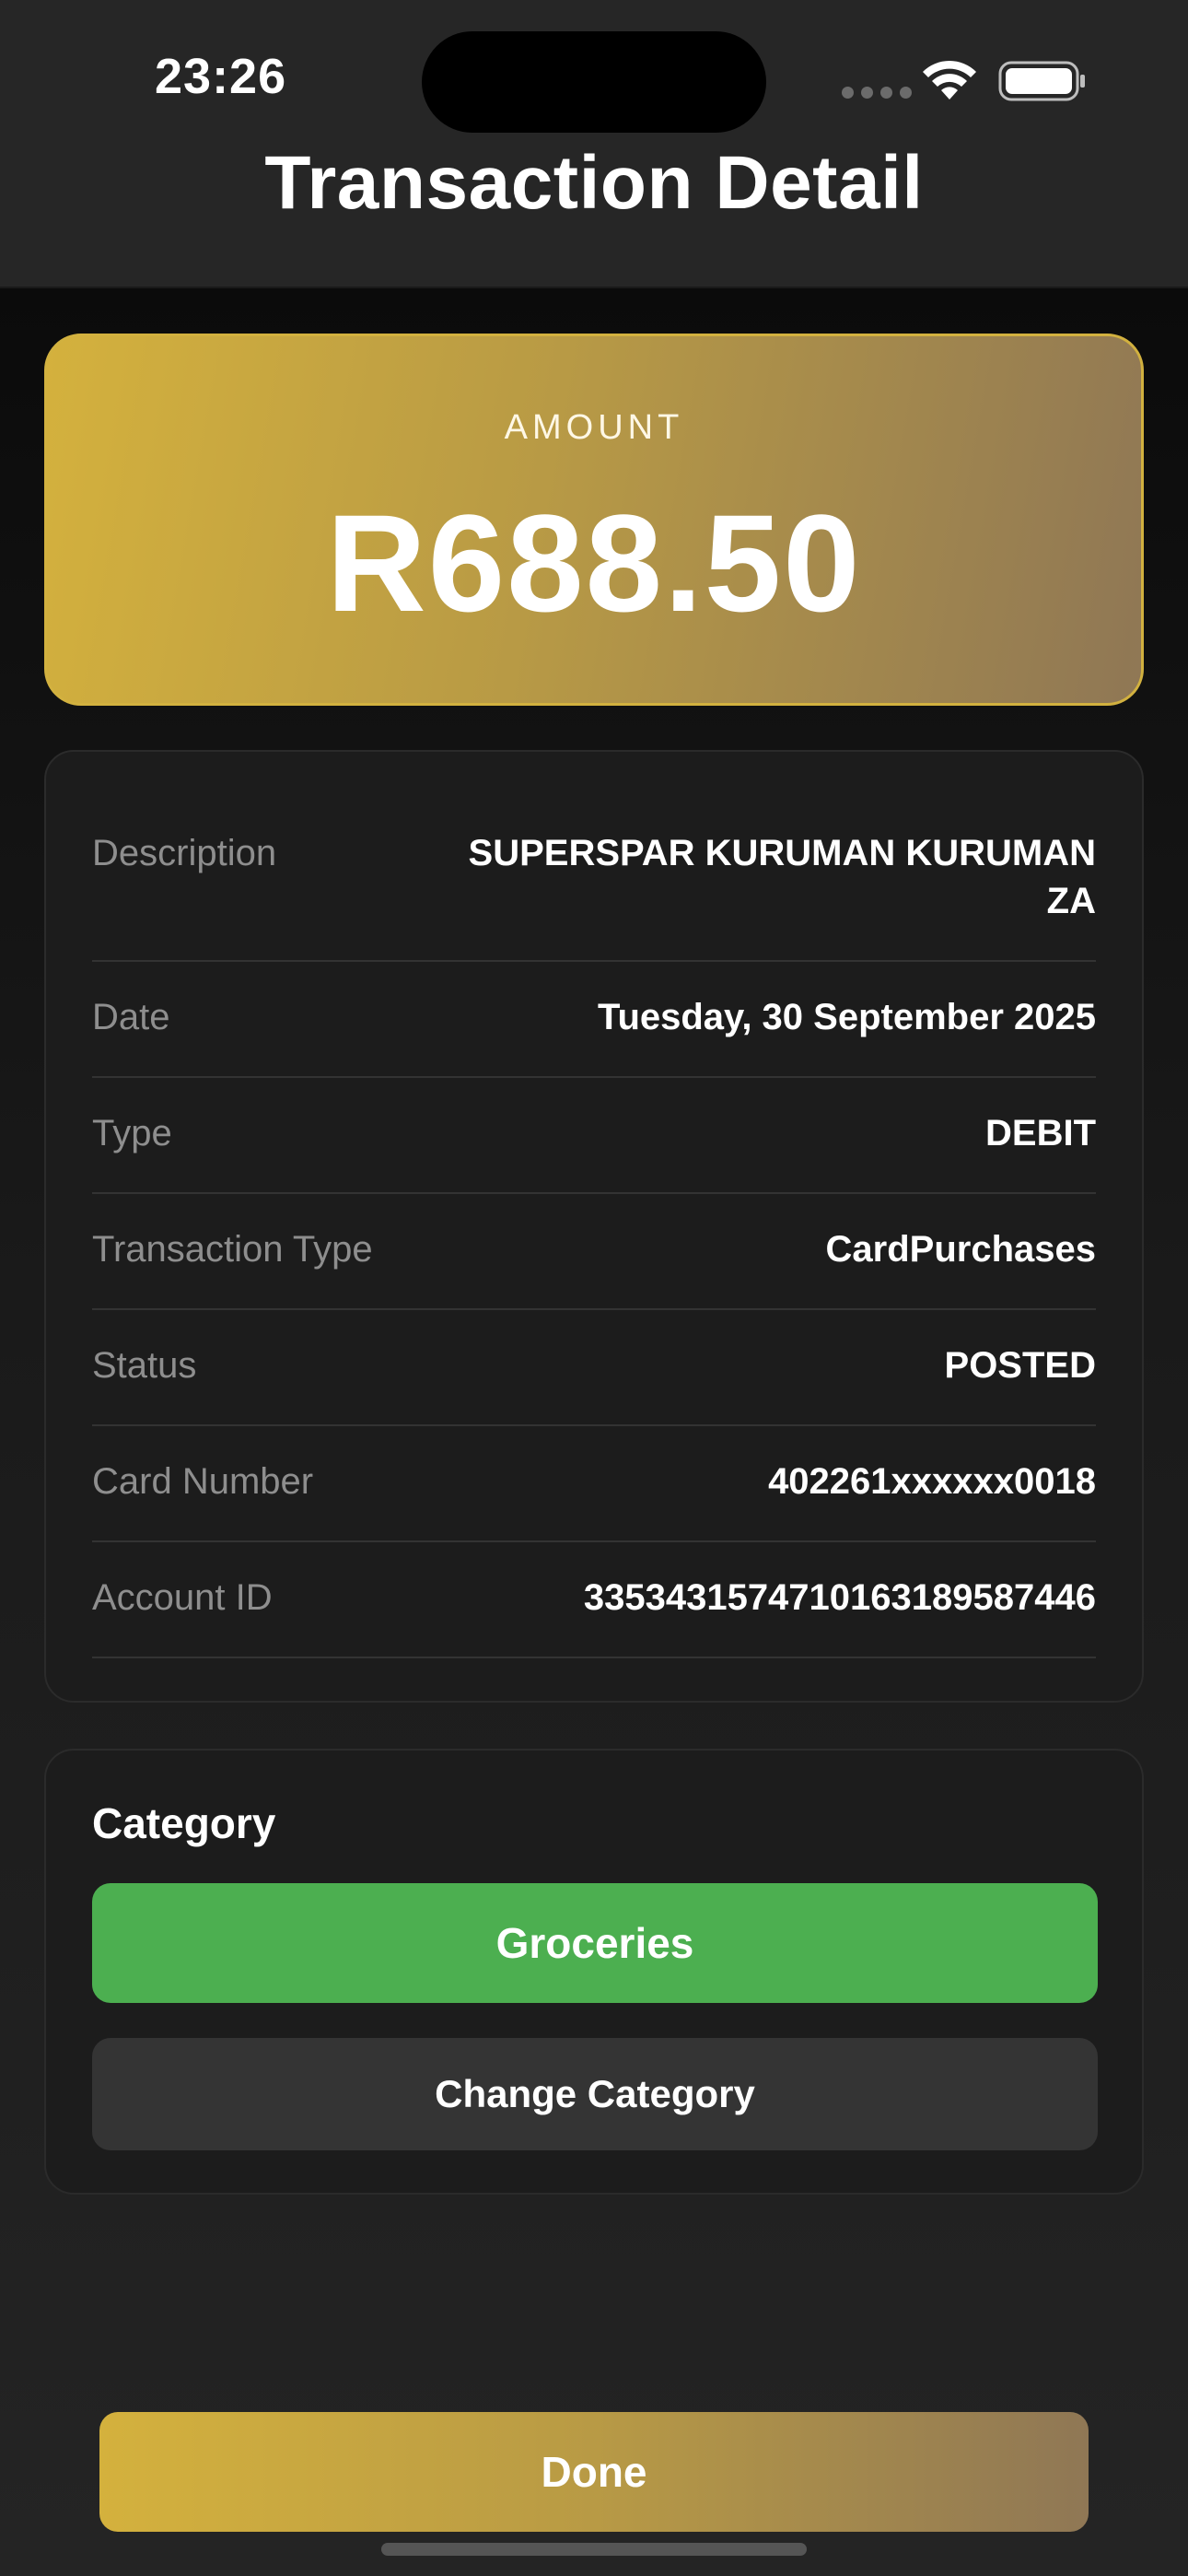  Describe the element at coordinates (232, 1249) in the screenshot. I see `detail-label: Transaction Type` at that location.